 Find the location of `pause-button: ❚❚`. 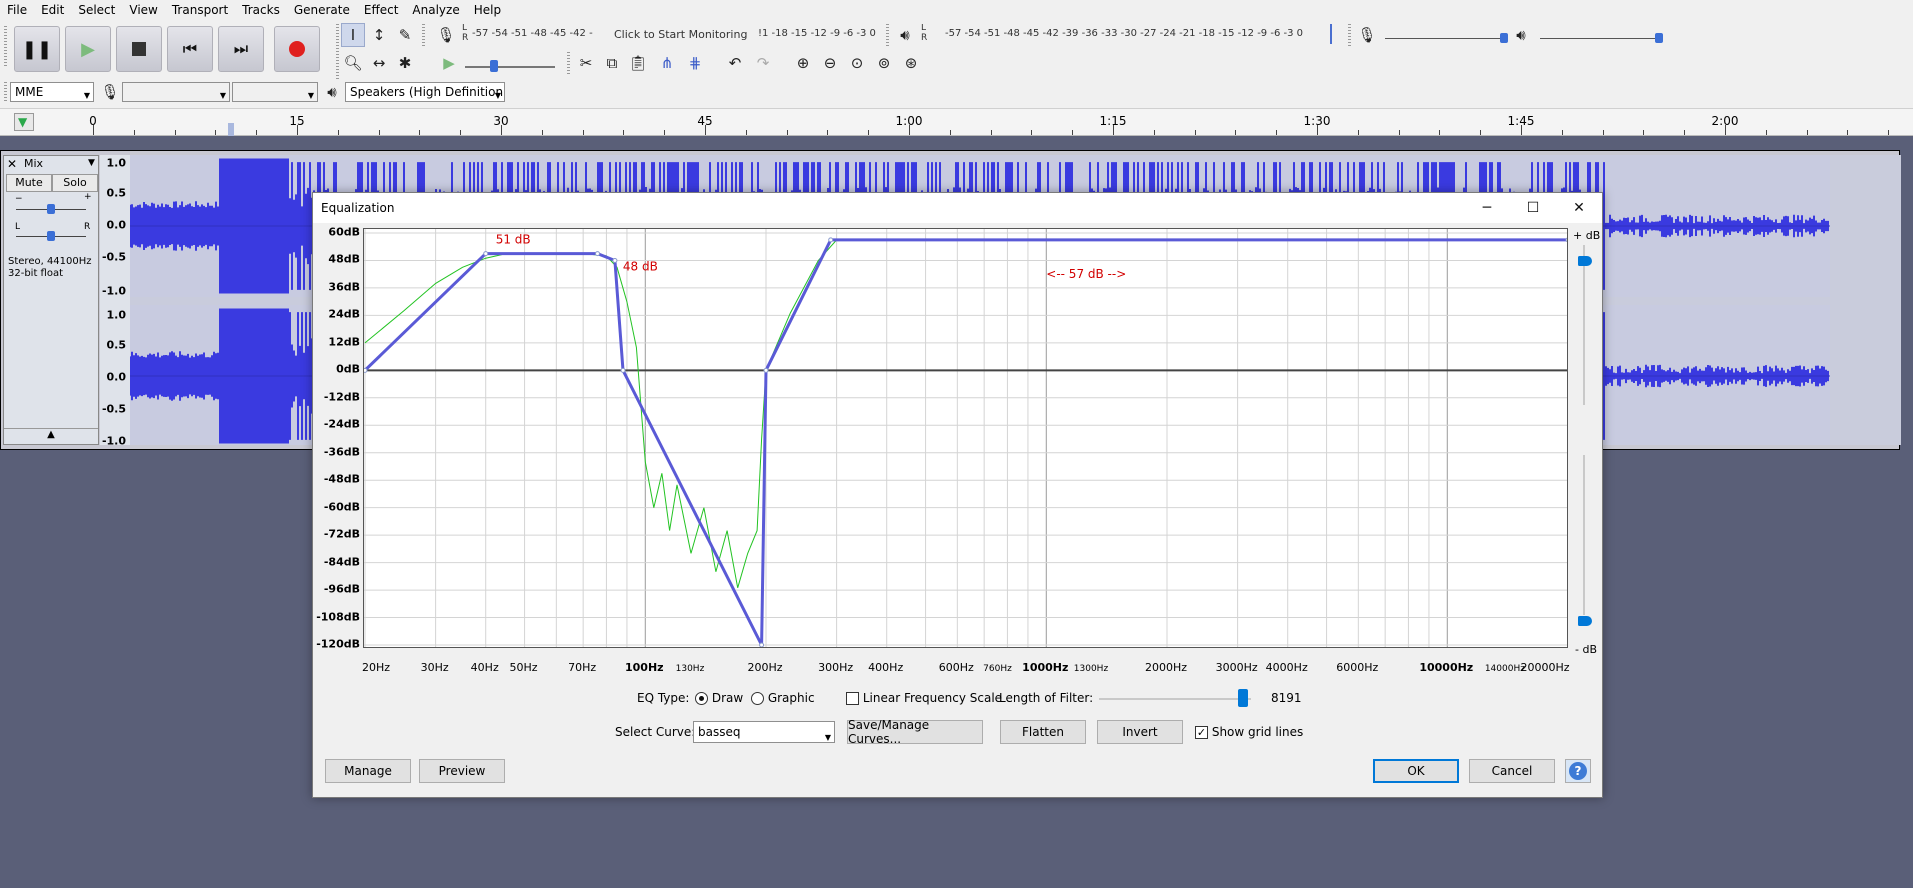

pause-button: ❚❚ is located at coordinates (37, 49).